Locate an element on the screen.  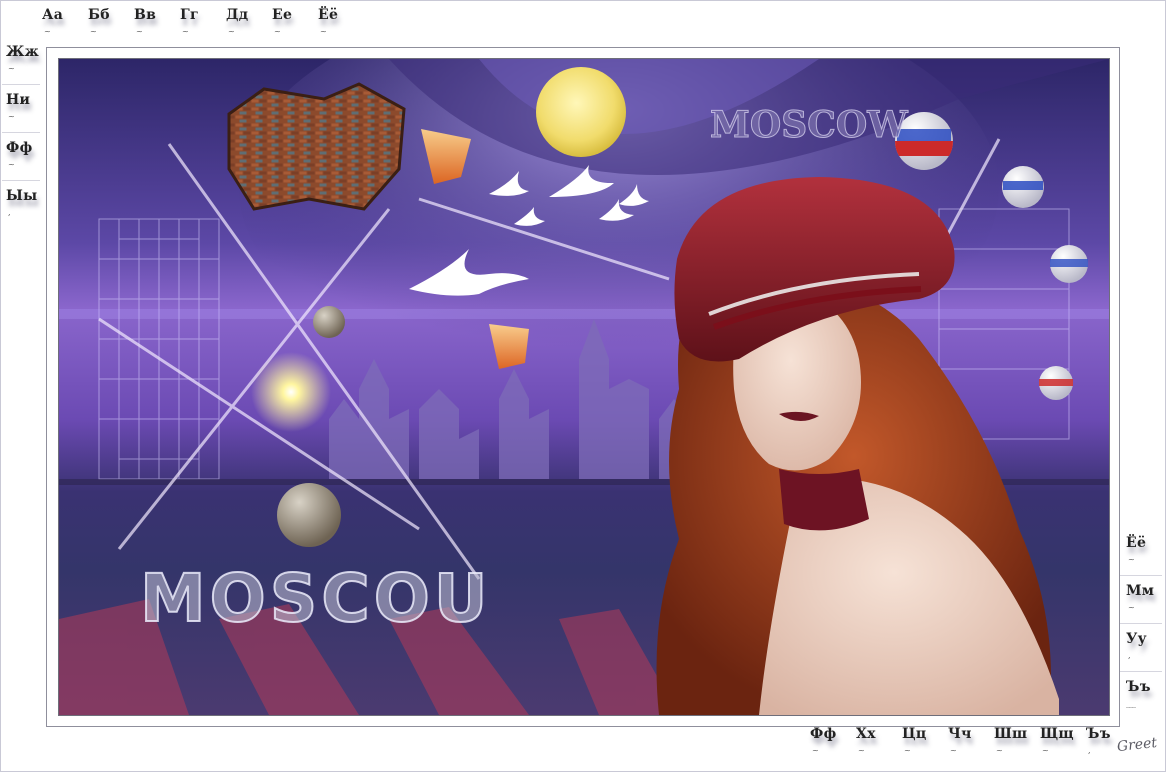
letter-right-1: Ёё ~ is located at coordinates (1136, 550).